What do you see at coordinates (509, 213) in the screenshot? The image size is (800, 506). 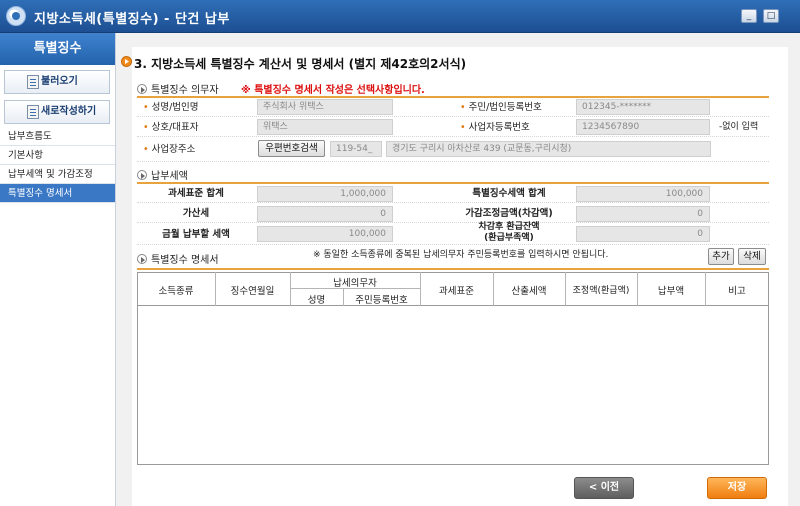 I see `adjust-label: 가감조정금액(차감액)` at bounding box center [509, 213].